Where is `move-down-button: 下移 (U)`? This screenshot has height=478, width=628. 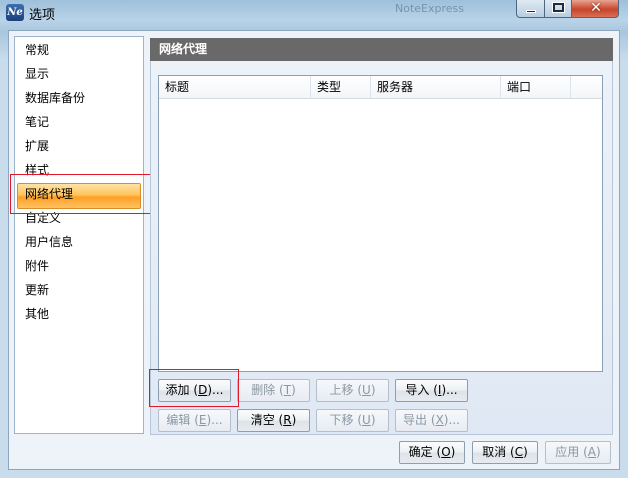
move-down-button: 下移 (U) is located at coordinates (352, 420).